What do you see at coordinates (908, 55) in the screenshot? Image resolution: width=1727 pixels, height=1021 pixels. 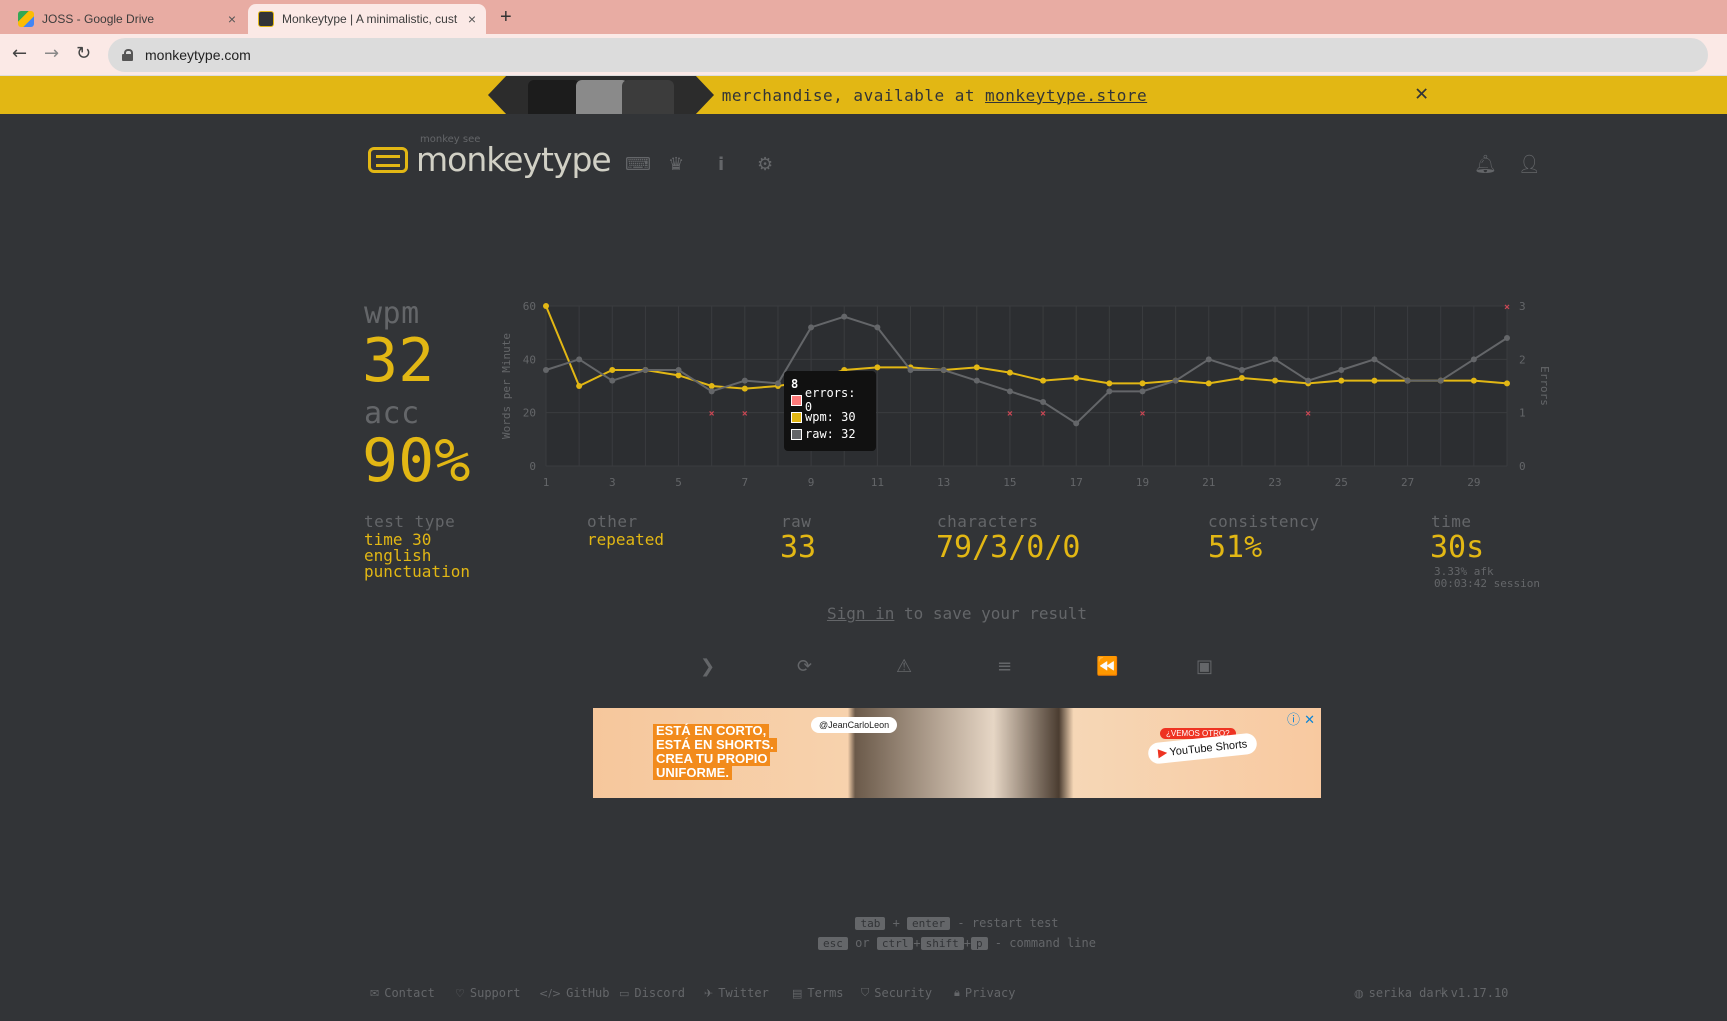 I see `url-field: monkeytype.com` at bounding box center [908, 55].